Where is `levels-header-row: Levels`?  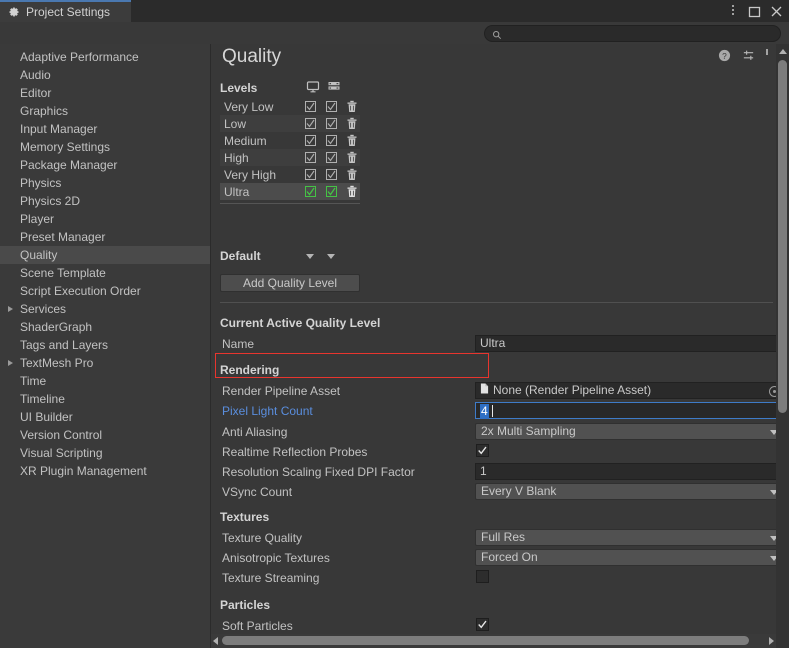 levels-header-row: Levels is located at coordinates (290, 88).